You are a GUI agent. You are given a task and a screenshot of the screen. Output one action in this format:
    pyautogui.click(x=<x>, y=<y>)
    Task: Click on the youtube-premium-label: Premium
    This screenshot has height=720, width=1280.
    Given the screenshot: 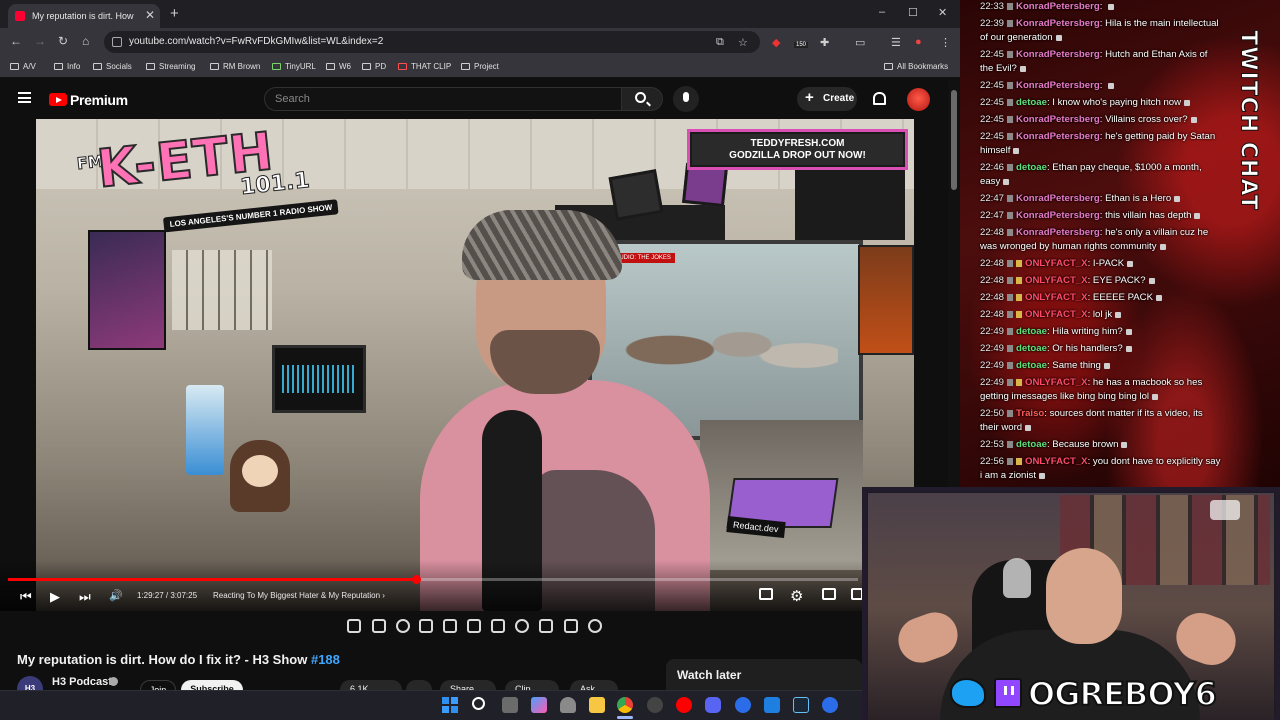 What is the action you would take?
    pyautogui.click(x=99, y=100)
    